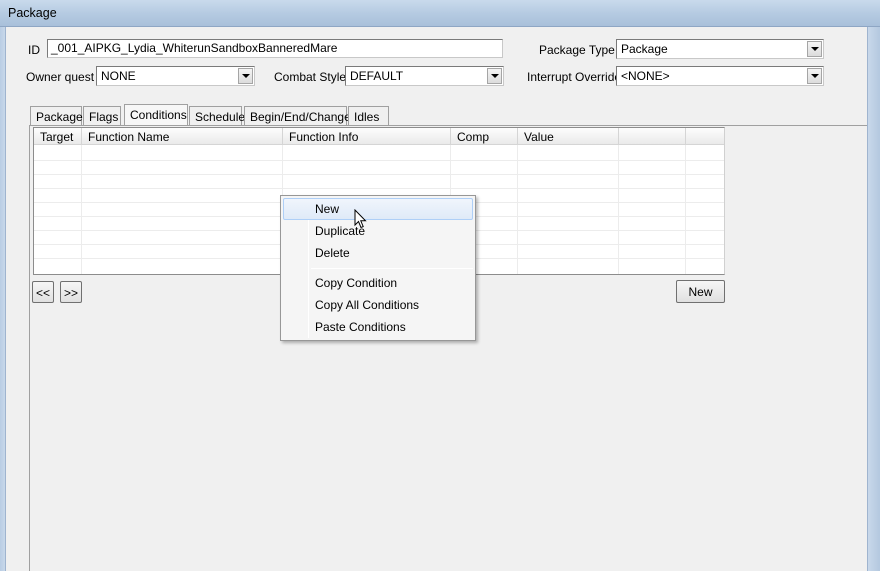 The height and width of the screenshot is (571, 880). What do you see at coordinates (577, 50) in the screenshot?
I see `package-type-label: Package Type` at bounding box center [577, 50].